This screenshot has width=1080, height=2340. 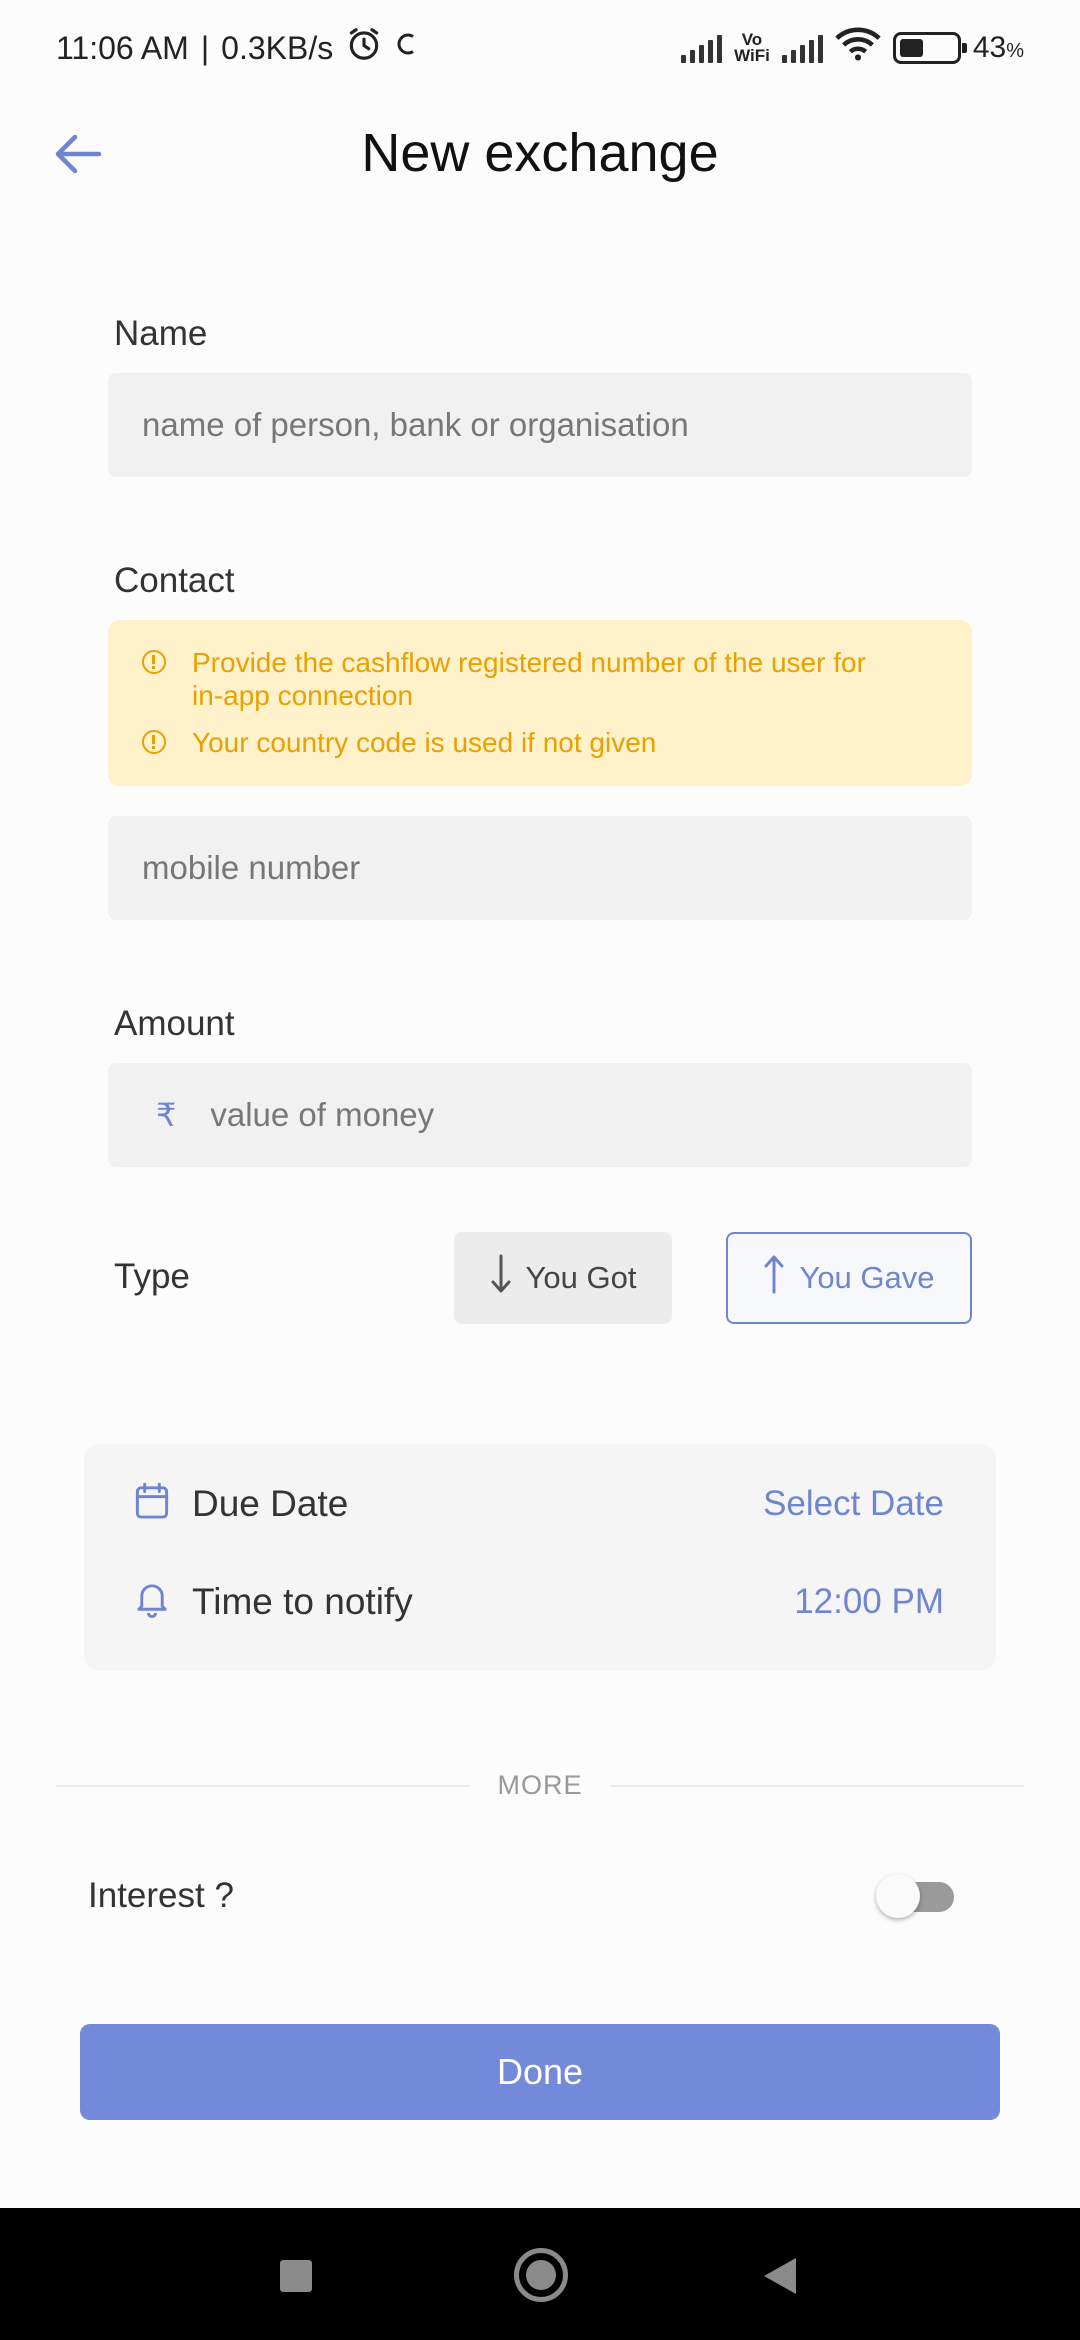 What do you see at coordinates (989, 47) in the screenshot?
I see `battery-value: 43` at bounding box center [989, 47].